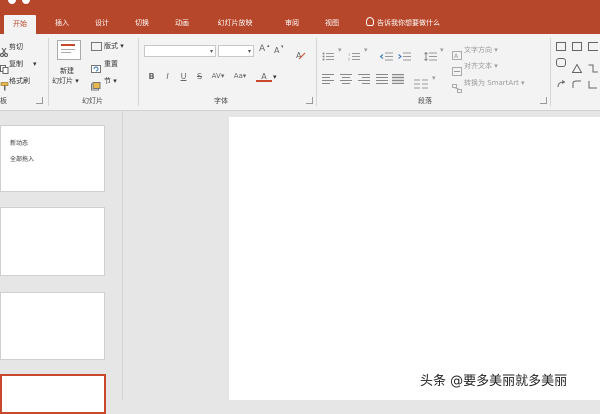 The image size is (600, 414). What do you see at coordinates (282, 47) in the screenshot?
I see `caret-down-icon: ▾` at bounding box center [282, 47].